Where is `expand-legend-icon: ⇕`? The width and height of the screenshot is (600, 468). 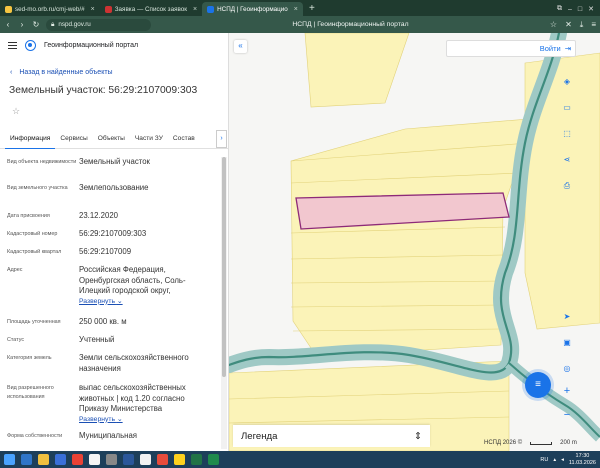
expand-legend-icon: ⇕ is located at coordinates (418, 436).